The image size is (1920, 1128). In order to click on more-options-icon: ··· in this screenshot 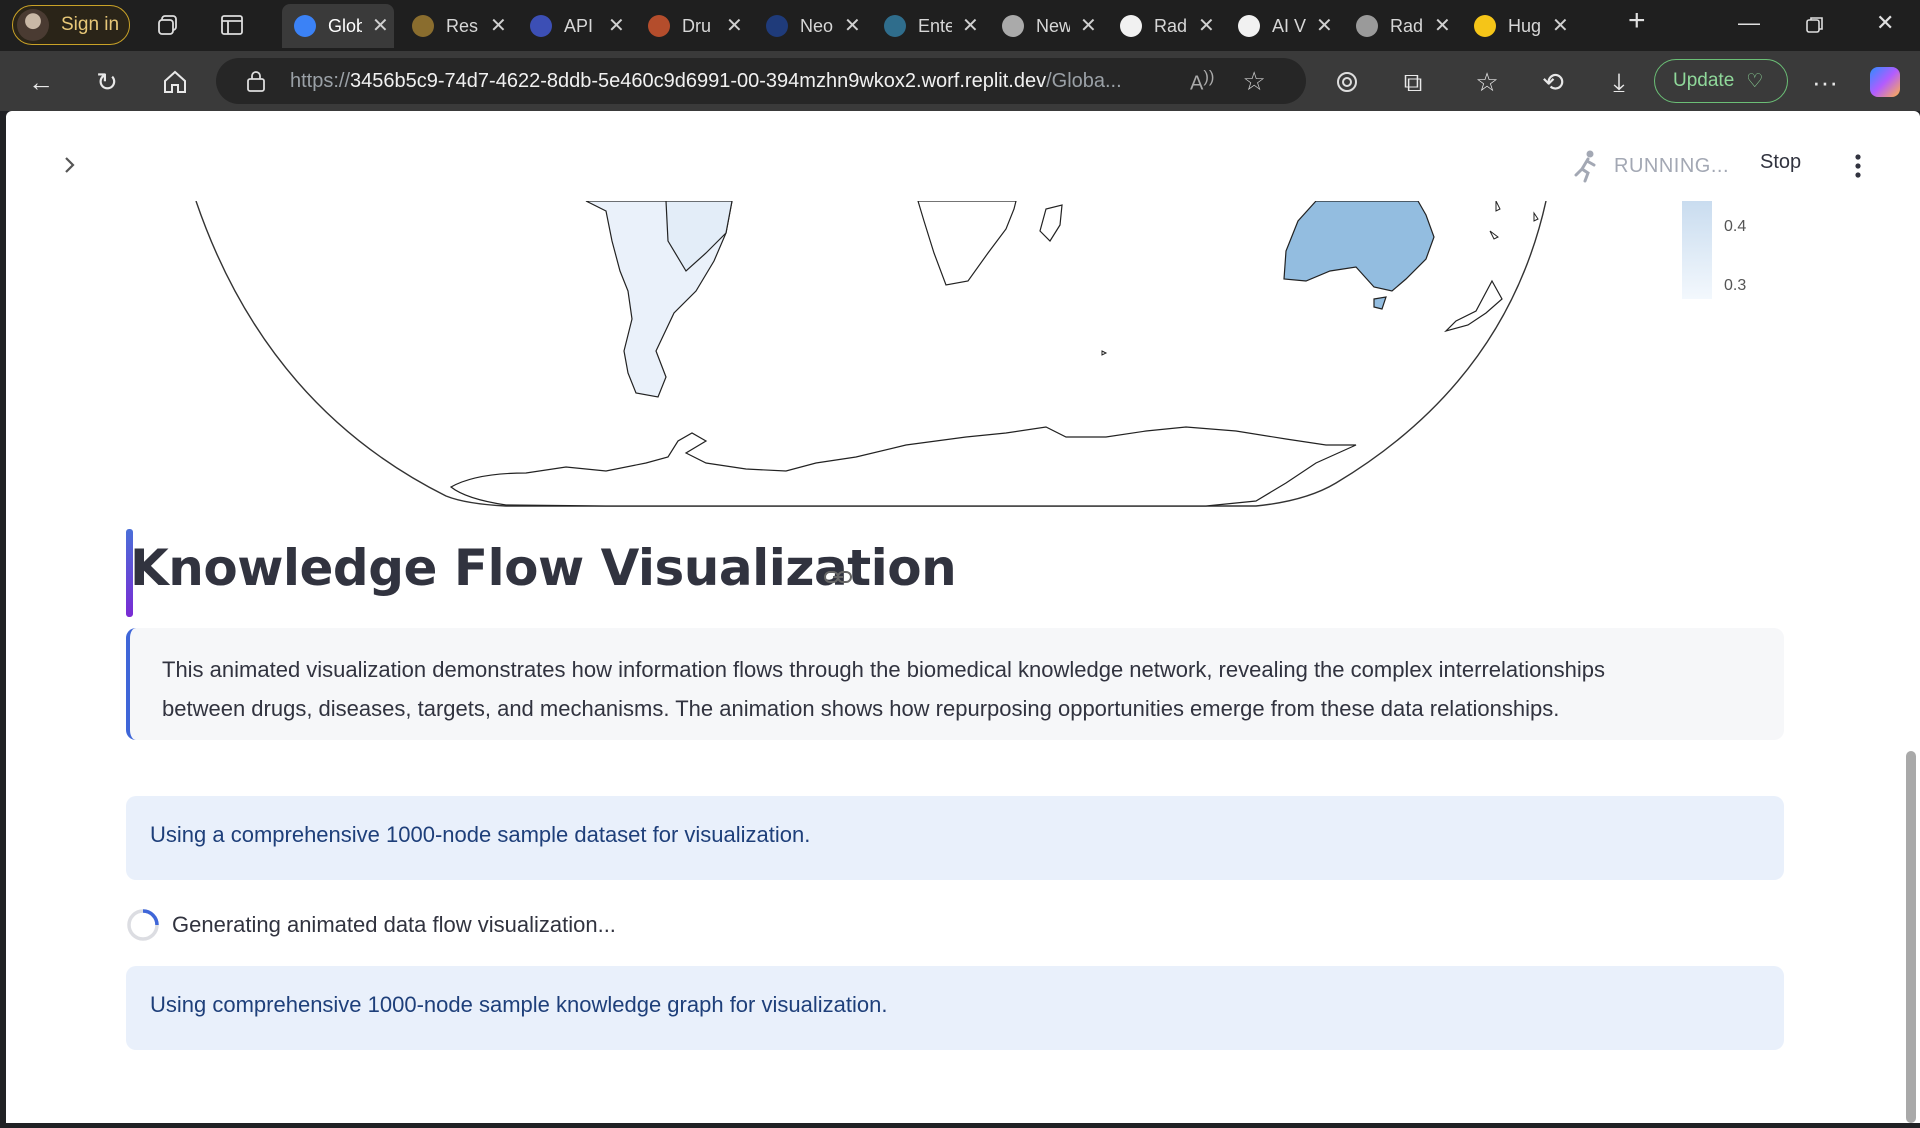, I will do `click(1825, 82)`.